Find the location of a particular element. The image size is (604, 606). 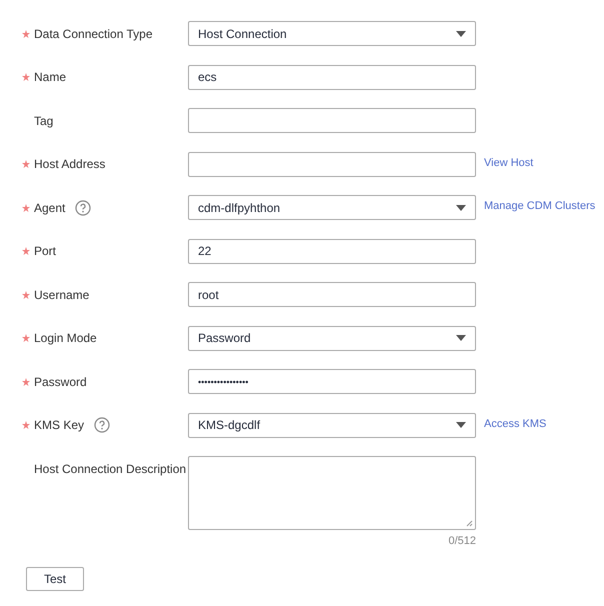

dropdown: Host Connection is located at coordinates (332, 33).